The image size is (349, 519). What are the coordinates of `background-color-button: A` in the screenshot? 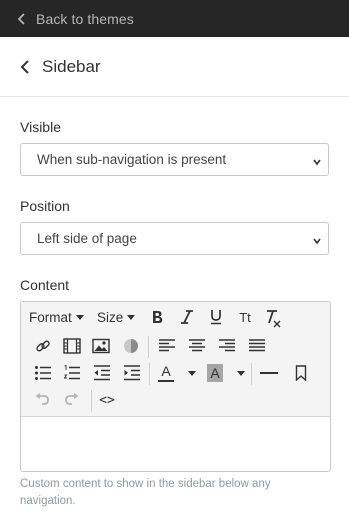 It's located at (226, 373).